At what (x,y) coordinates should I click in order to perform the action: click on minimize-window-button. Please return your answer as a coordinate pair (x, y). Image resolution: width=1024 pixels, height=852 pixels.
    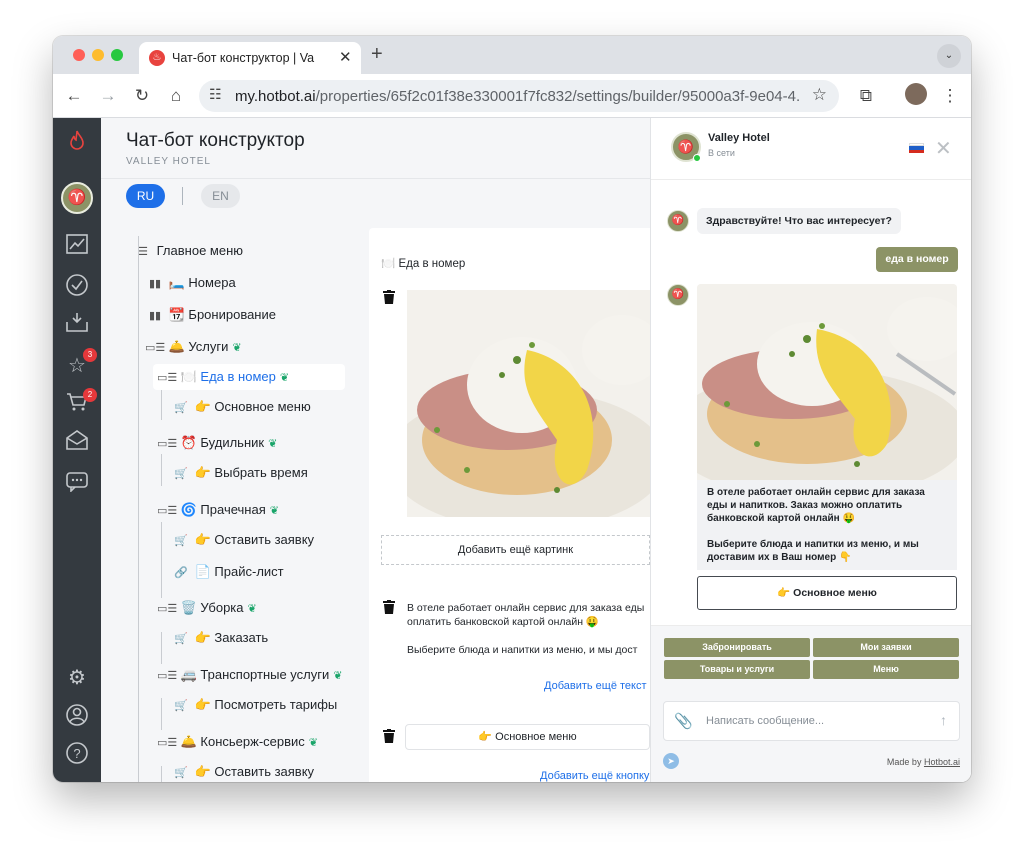
    Looking at the image, I should click on (98, 55).